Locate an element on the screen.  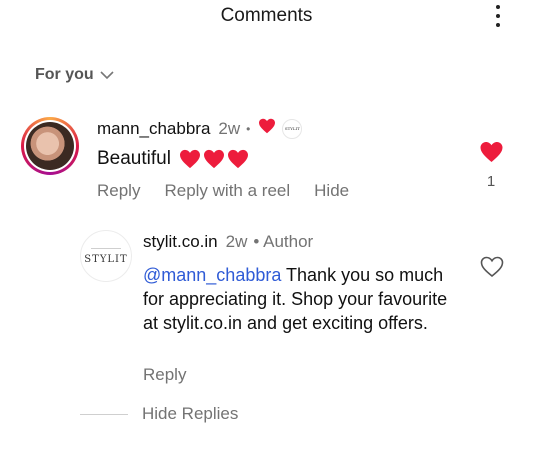
chevron-down-icon is located at coordinates (107, 74).